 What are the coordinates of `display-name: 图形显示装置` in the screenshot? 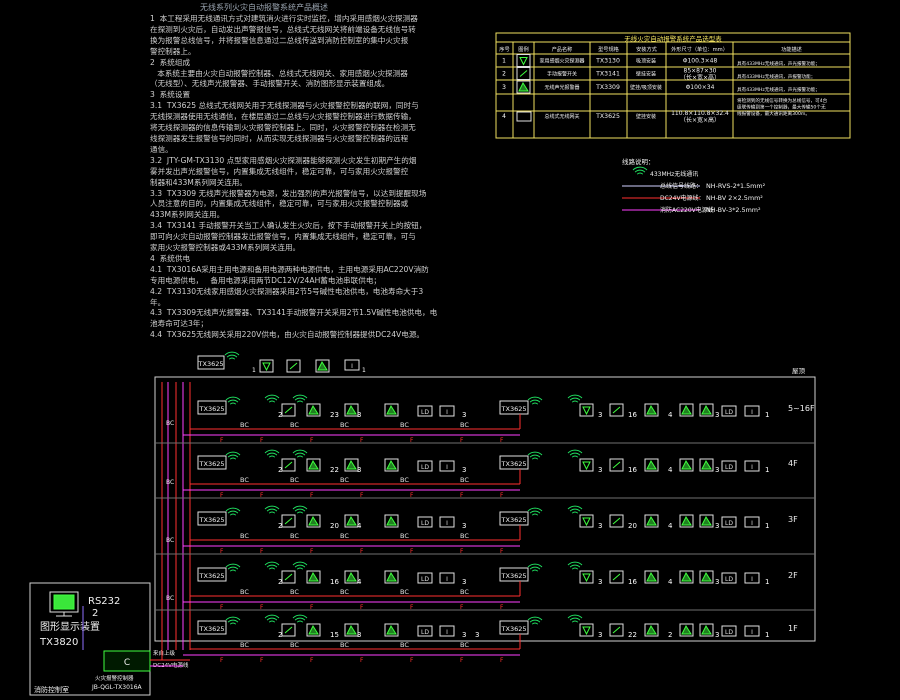 It's located at (70, 626).